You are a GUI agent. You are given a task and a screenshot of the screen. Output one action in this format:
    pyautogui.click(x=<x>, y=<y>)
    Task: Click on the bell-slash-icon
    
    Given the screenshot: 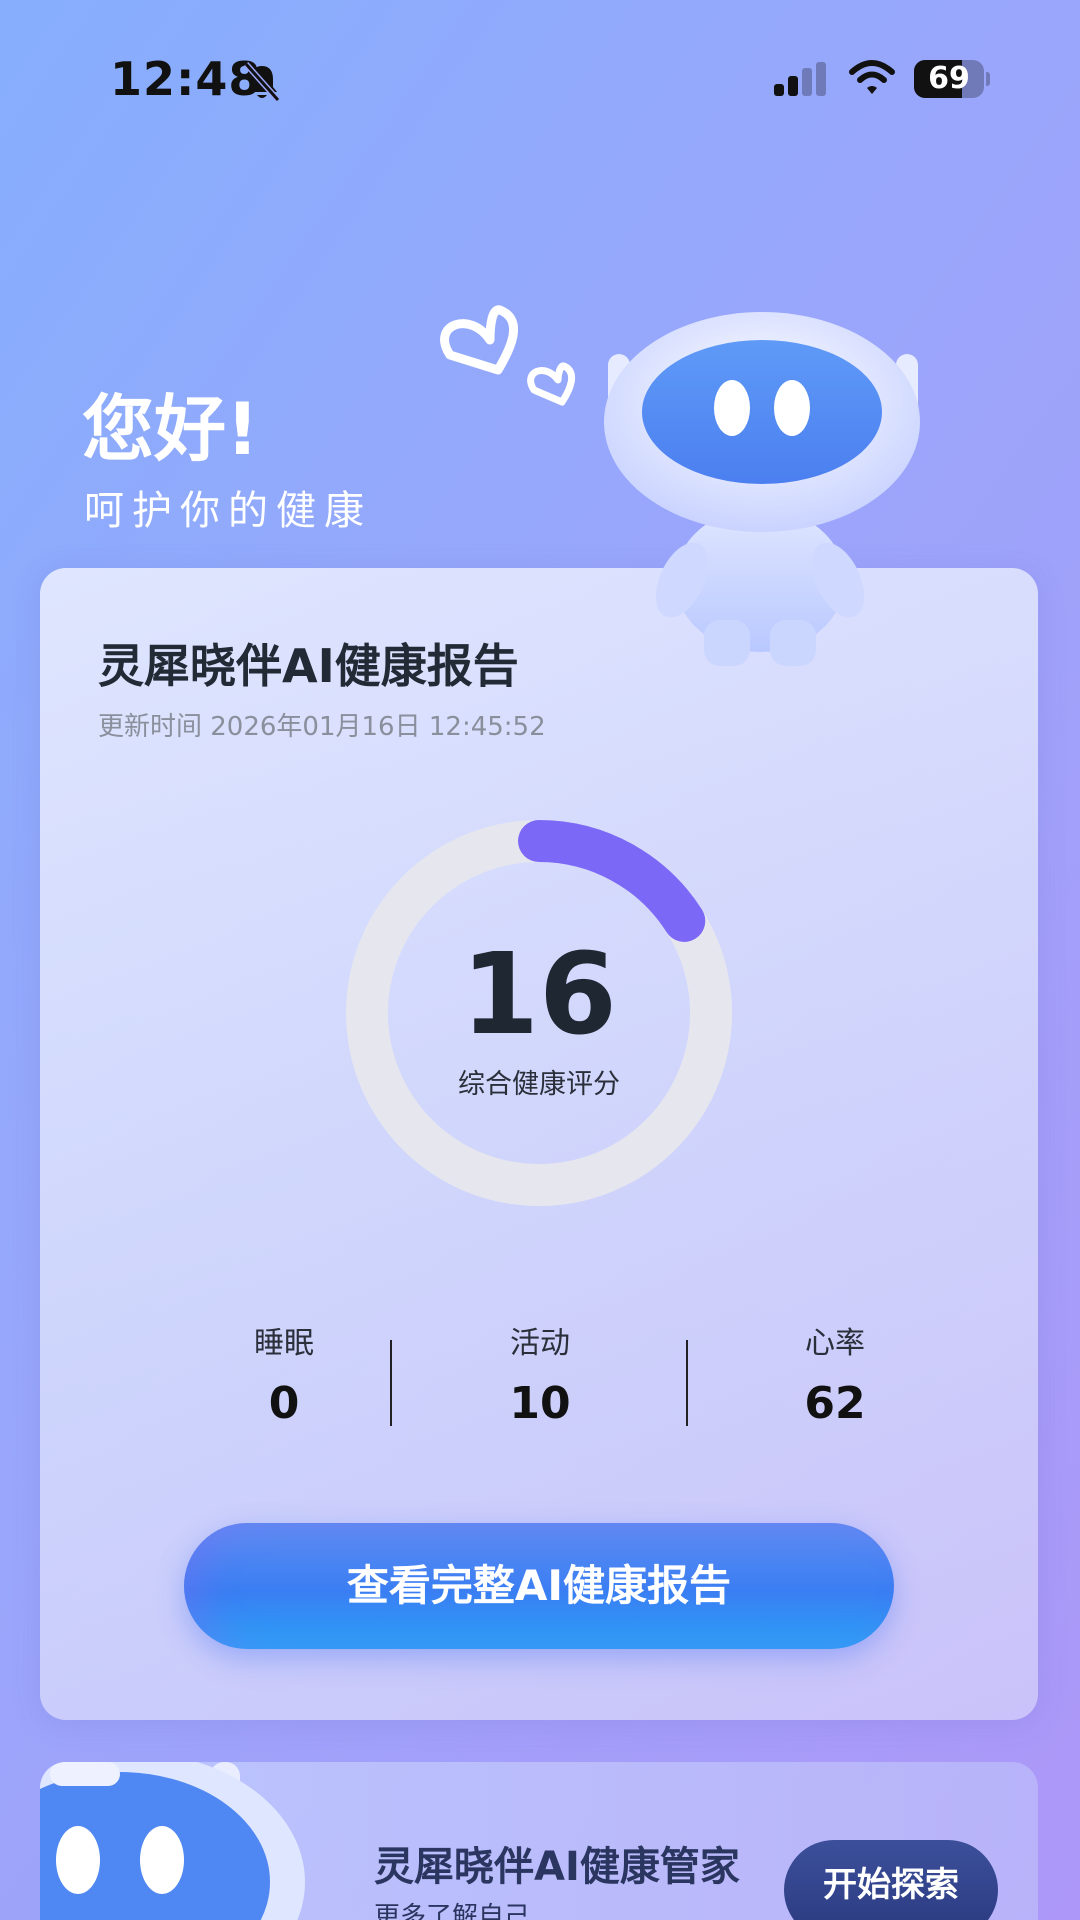 What is the action you would take?
    pyautogui.click(x=262, y=82)
    